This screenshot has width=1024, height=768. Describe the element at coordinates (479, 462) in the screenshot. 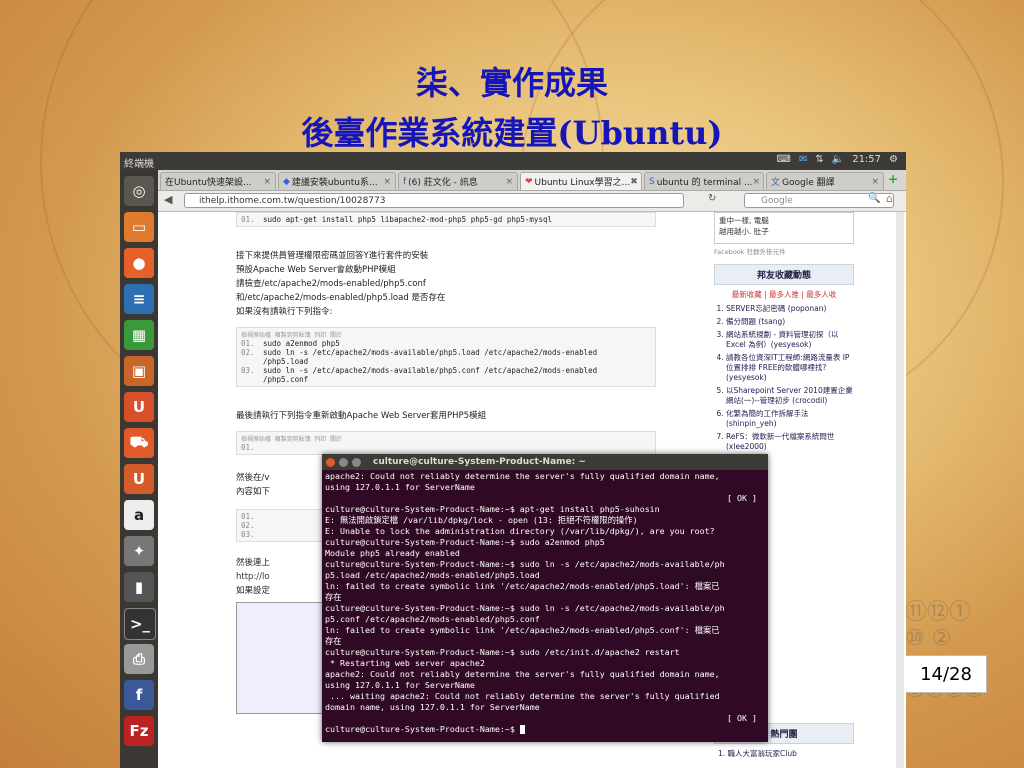

I see `terminal-title: culture@culture-System-Product-Name: ~` at that location.